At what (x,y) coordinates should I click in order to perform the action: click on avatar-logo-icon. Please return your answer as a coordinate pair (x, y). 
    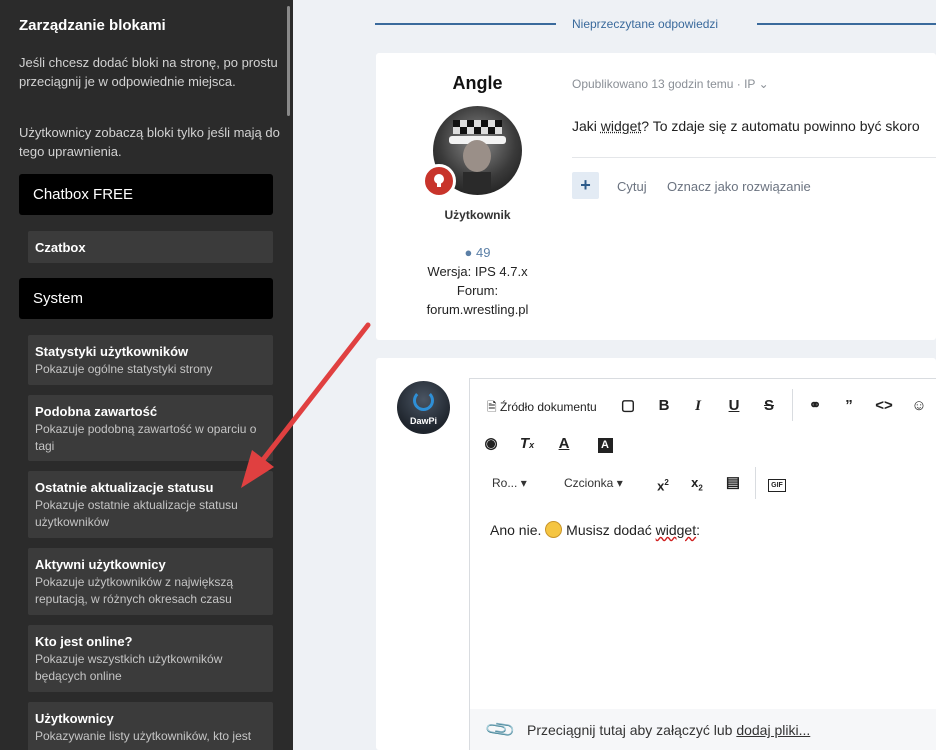
    Looking at the image, I should click on (423, 400).